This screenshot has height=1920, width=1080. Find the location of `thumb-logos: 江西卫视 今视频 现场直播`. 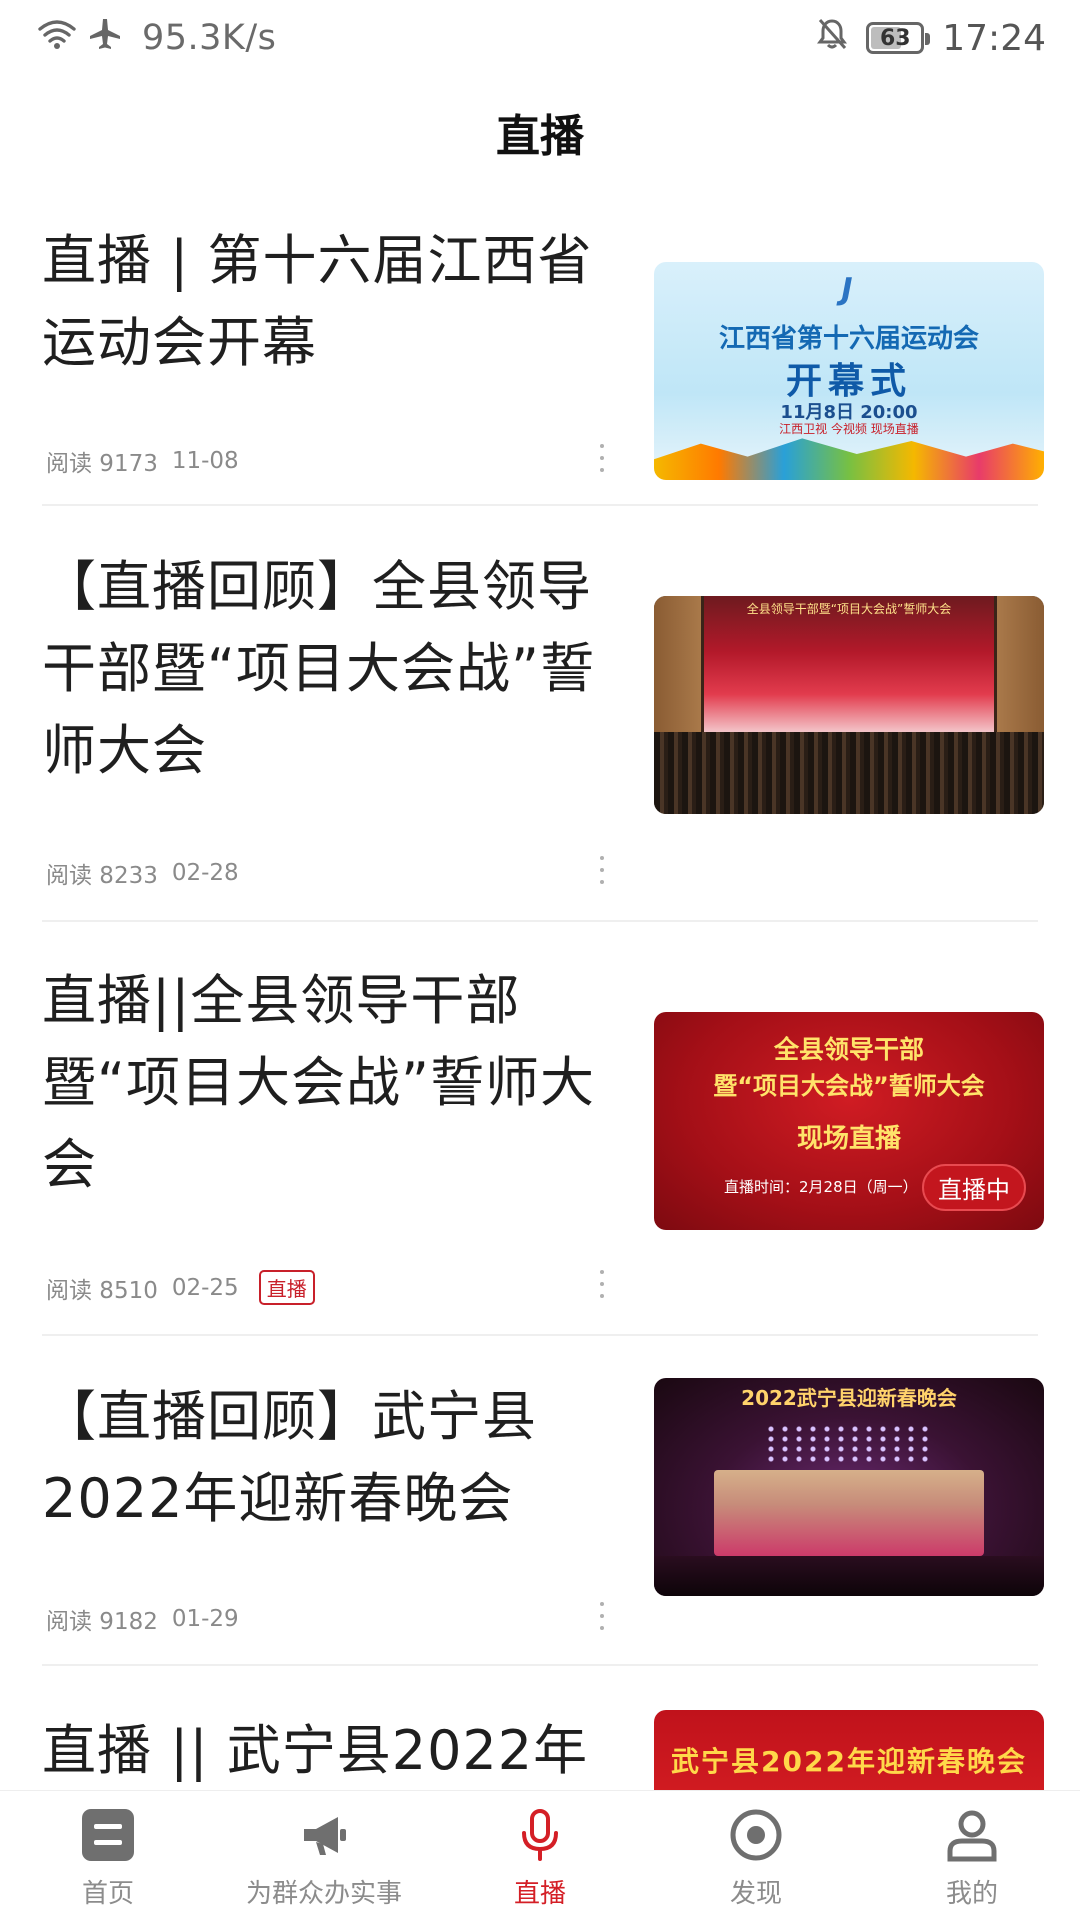

thumb-logos: 江西卫视 今视频 现场直播 is located at coordinates (849, 429).